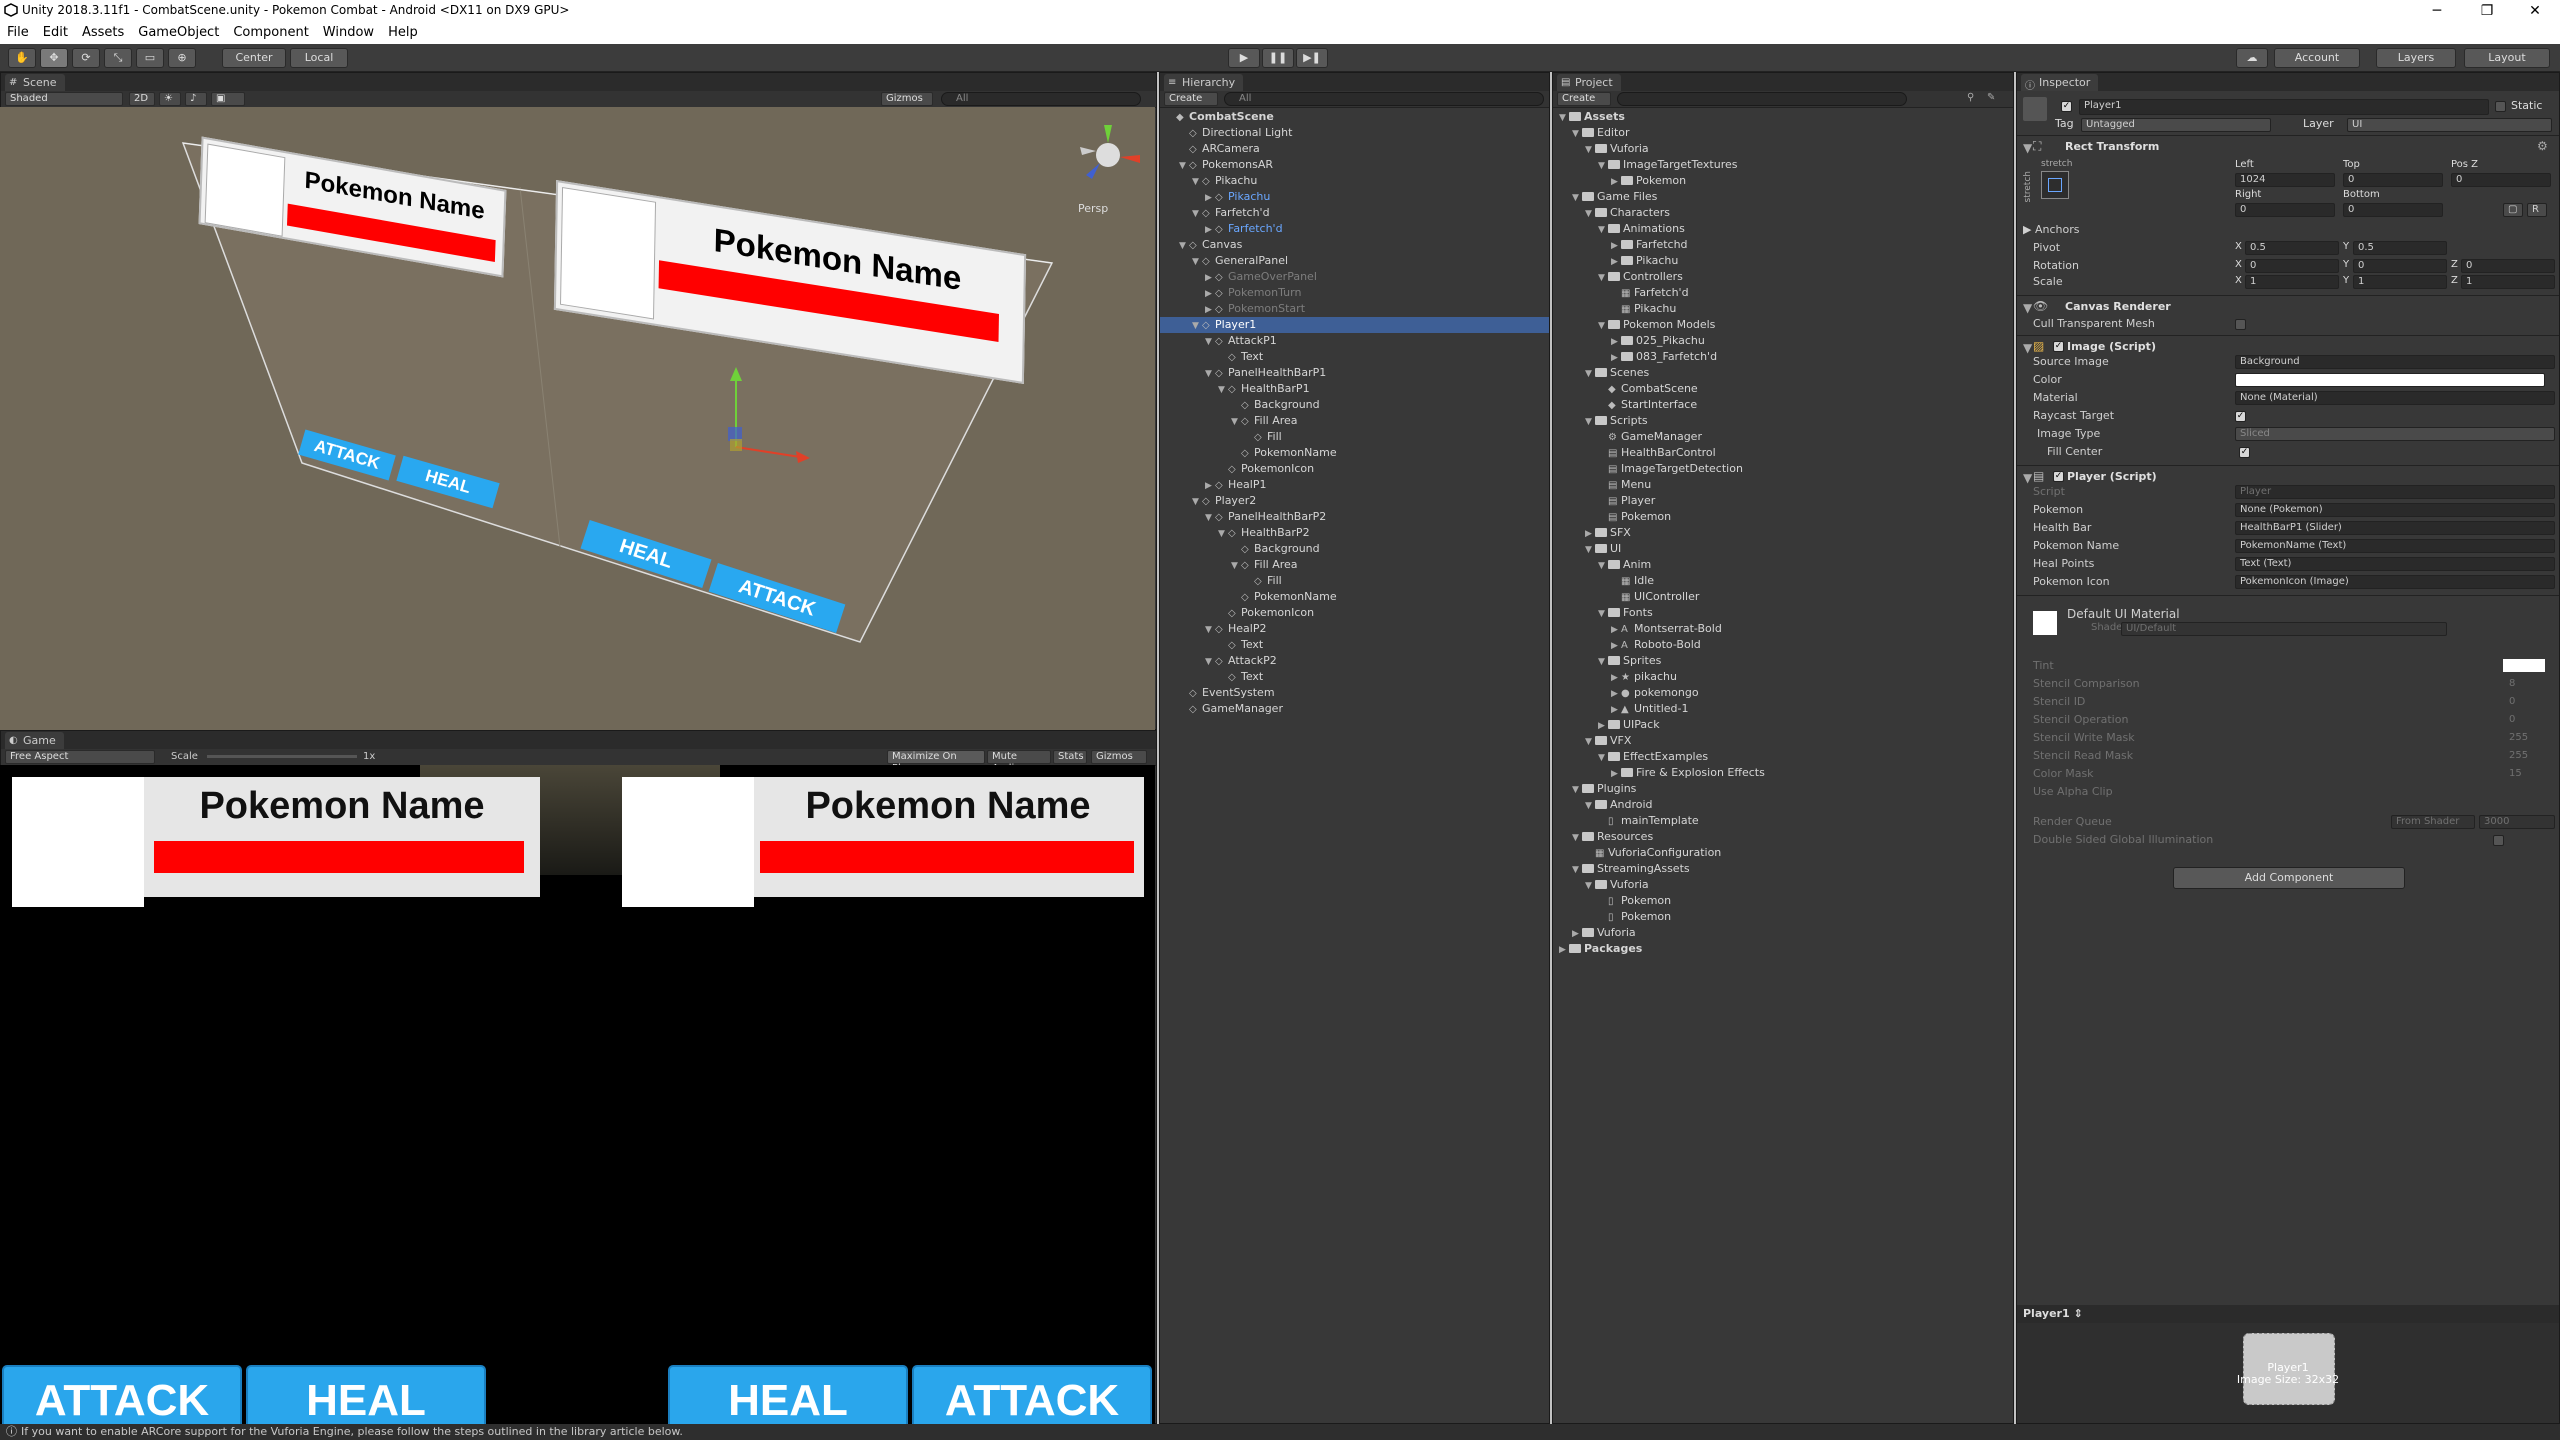  What do you see at coordinates (1354, 437) in the screenshot?
I see `hierarchy-item: ◇ Fill` at bounding box center [1354, 437].